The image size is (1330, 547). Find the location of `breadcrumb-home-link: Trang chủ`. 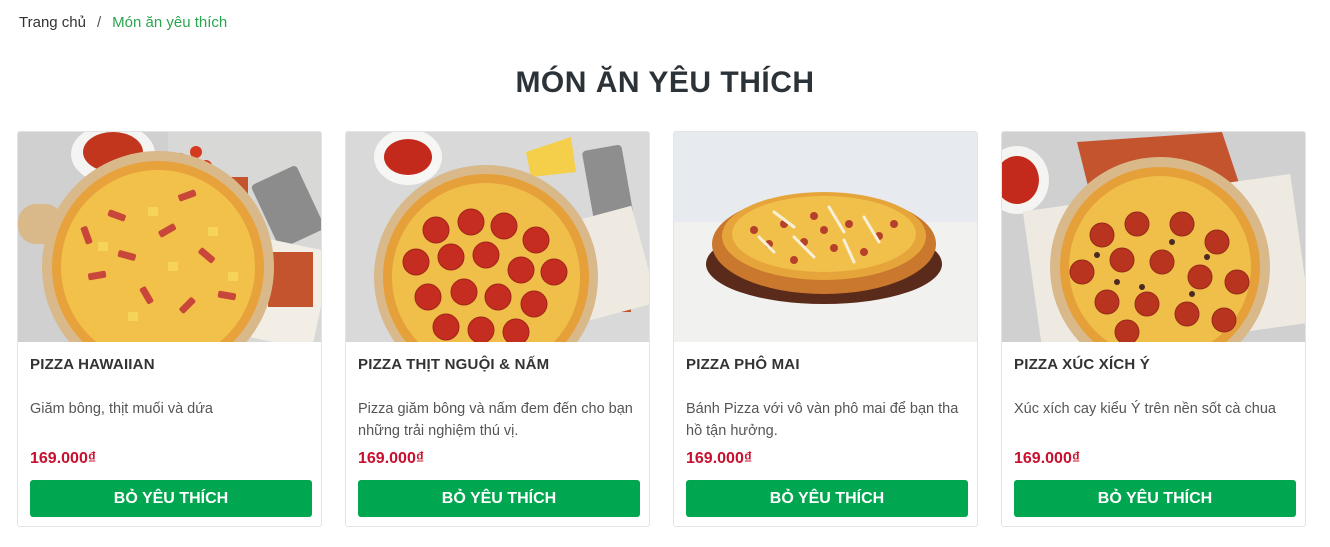

breadcrumb-home-link: Trang chủ is located at coordinates (52, 22).